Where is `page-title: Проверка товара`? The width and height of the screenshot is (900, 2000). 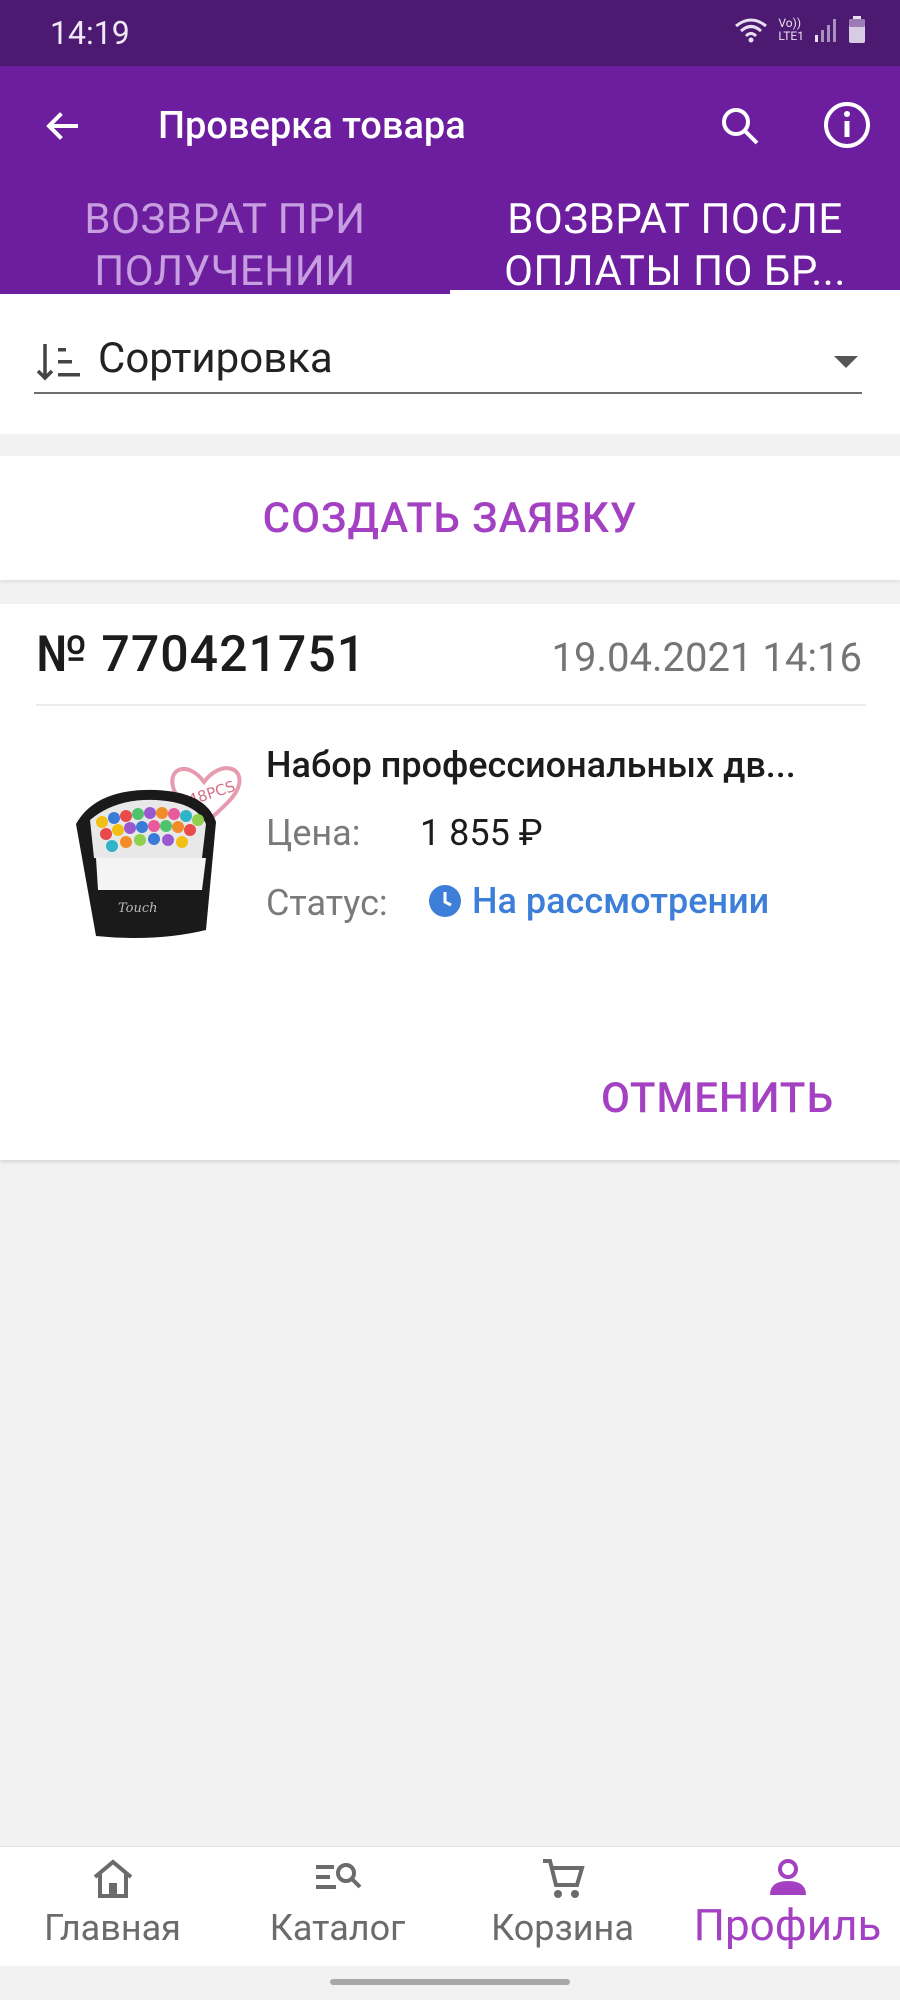 page-title: Проверка товара is located at coordinates (312, 126).